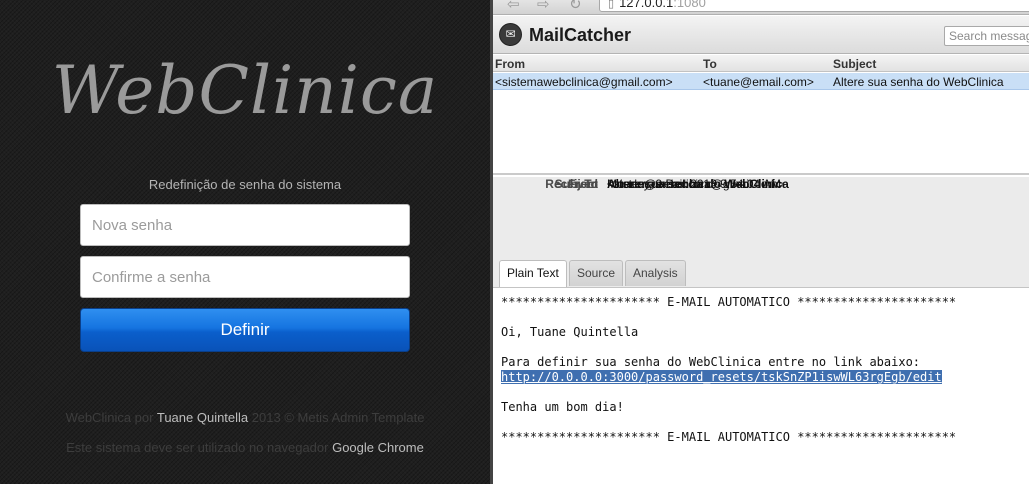  I want to click on define-password-button: Definir, so click(245, 330).